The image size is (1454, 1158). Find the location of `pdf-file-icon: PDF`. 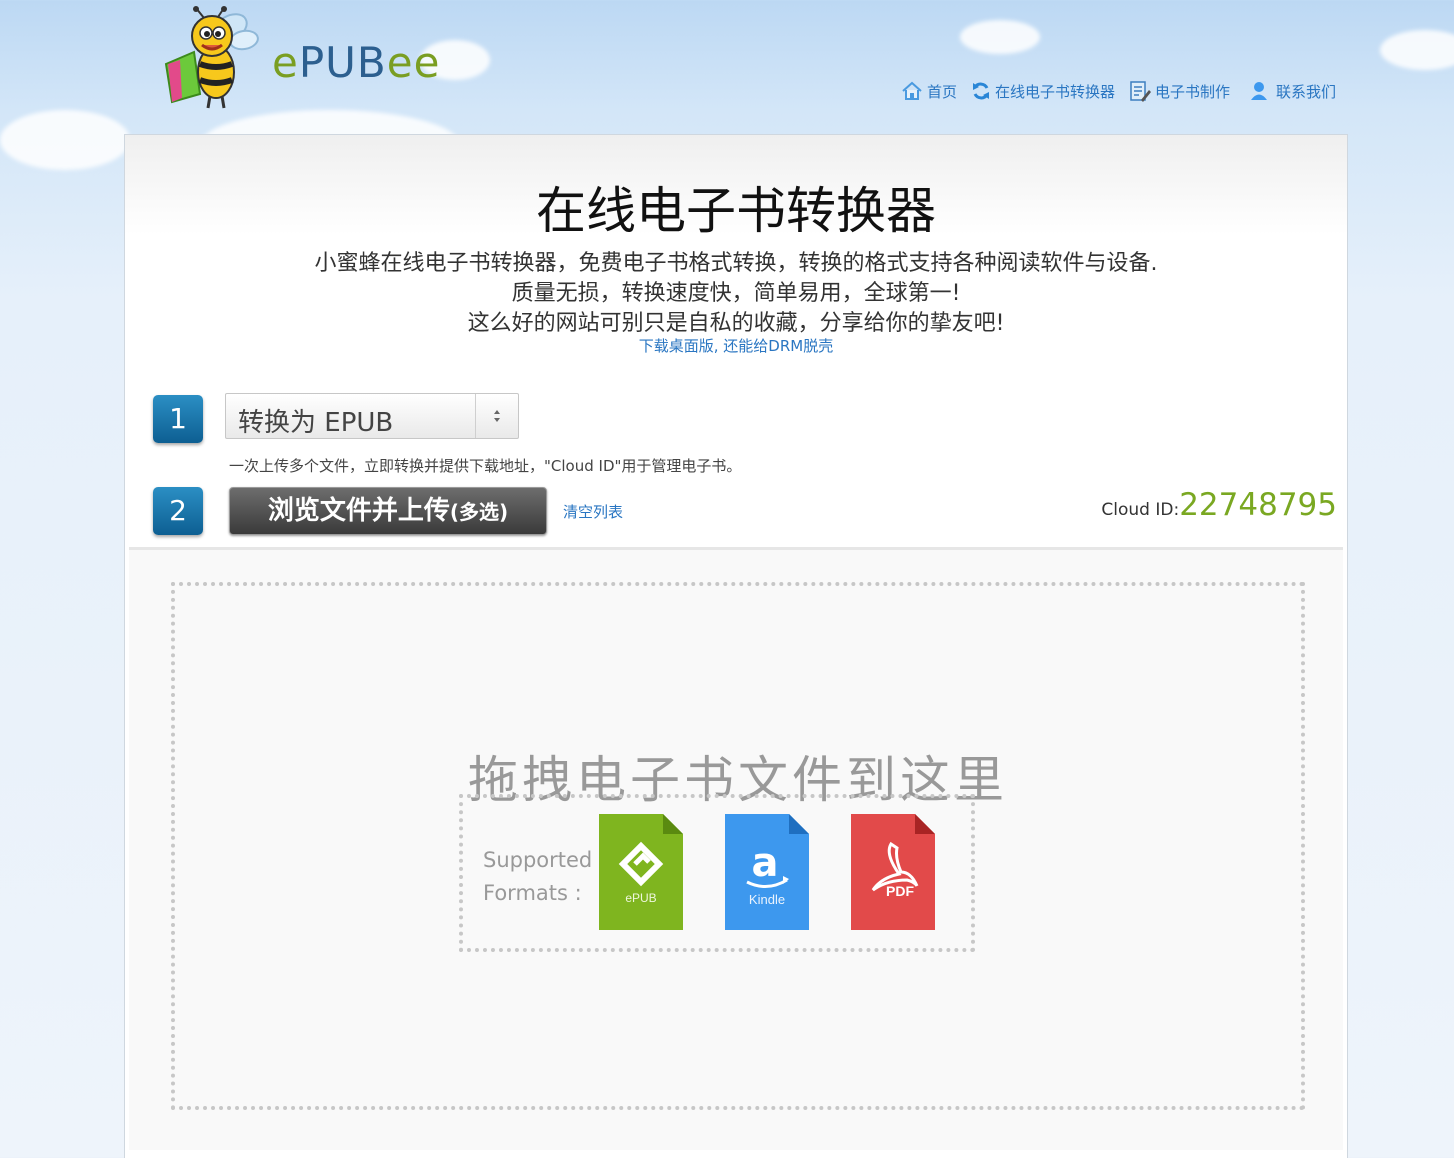

pdf-file-icon: PDF is located at coordinates (893, 872).